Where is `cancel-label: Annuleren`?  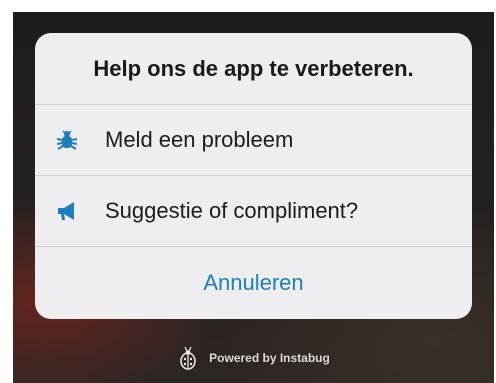
cancel-label: Annuleren is located at coordinates (253, 282).